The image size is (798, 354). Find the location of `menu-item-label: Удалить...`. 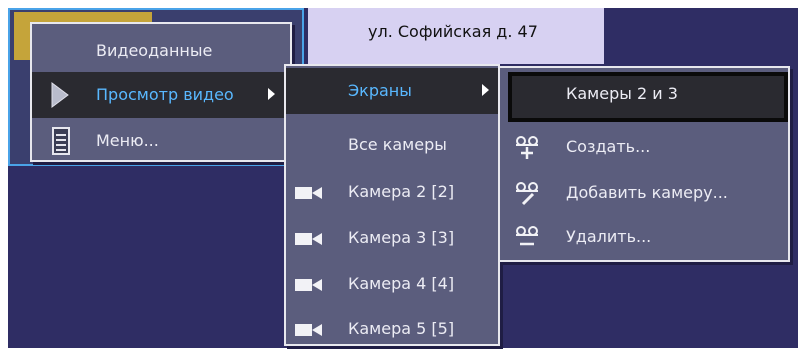

menu-item-label: Удалить... is located at coordinates (609, 236).